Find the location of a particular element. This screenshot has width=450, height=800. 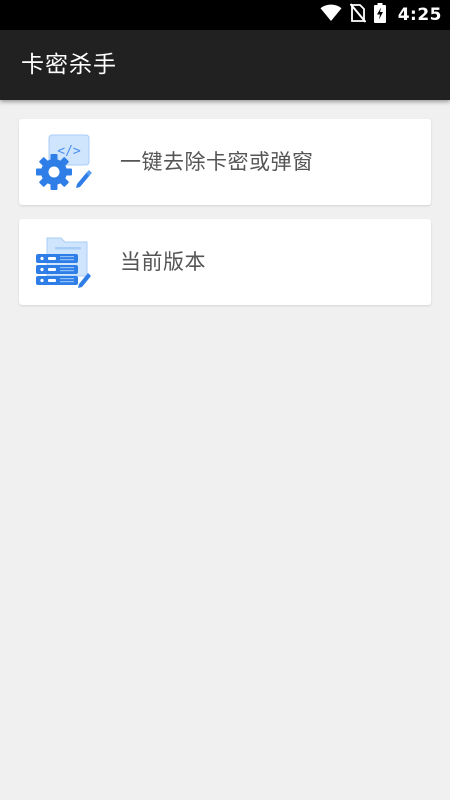

status-time: 4:25 is located at coordinates (419, 15).